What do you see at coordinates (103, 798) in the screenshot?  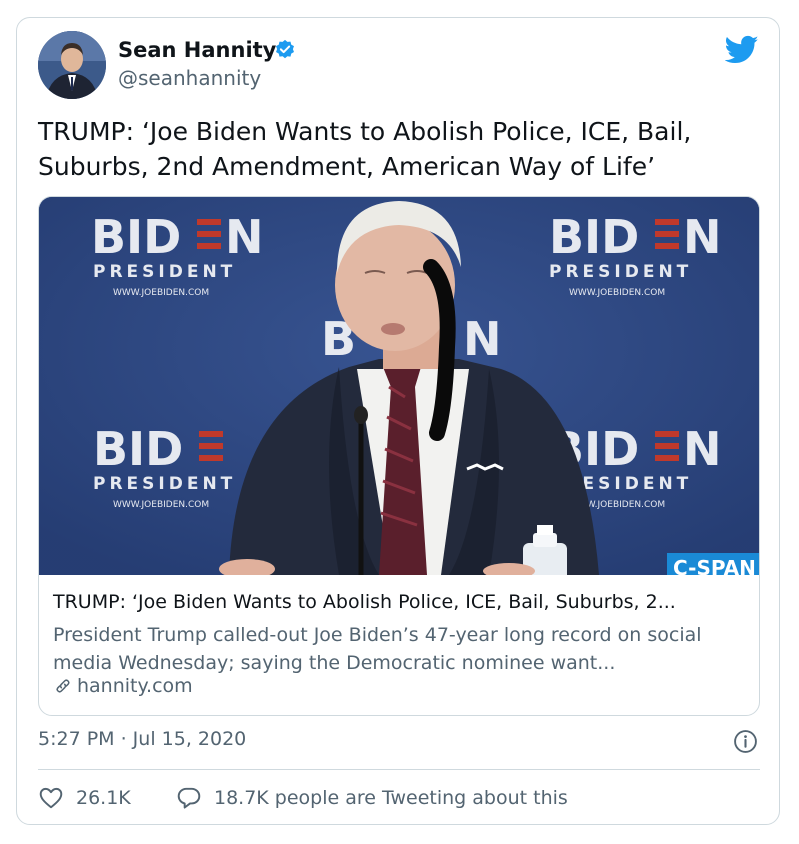 I see `like-count: 26.1K` at bounding box center [103, 798].